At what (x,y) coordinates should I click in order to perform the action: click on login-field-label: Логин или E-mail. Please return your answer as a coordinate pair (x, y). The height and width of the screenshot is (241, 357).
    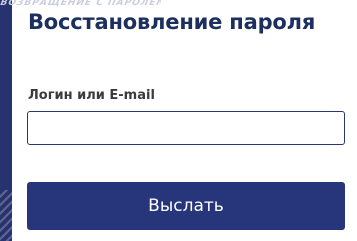
    Looking at the image, I should click on (91, 95).